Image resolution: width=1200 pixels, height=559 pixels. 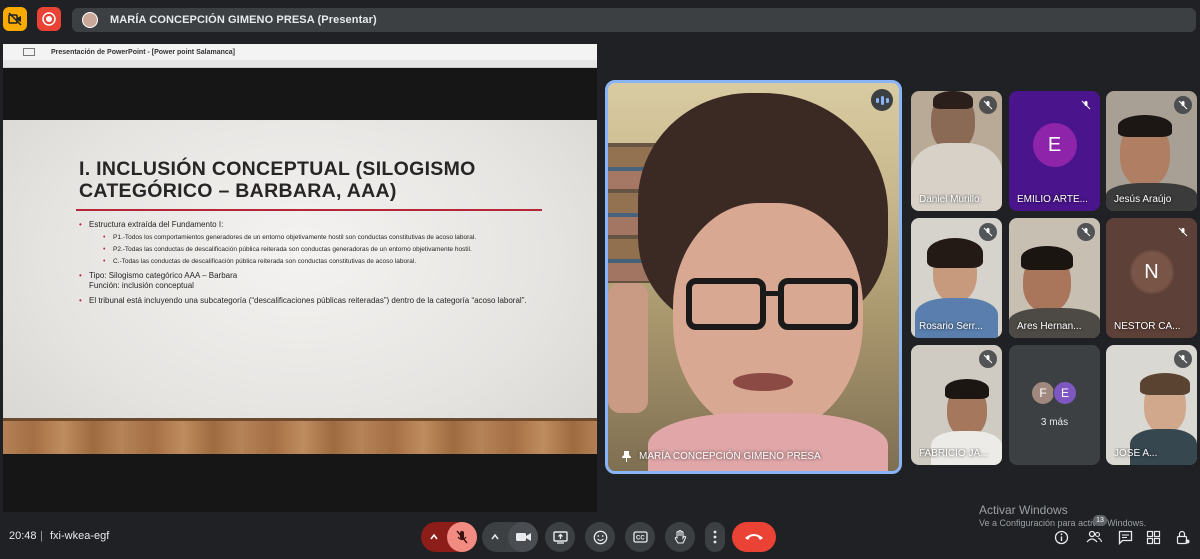 I want to click on lock-person-icon, so click(x=1183, y=537).